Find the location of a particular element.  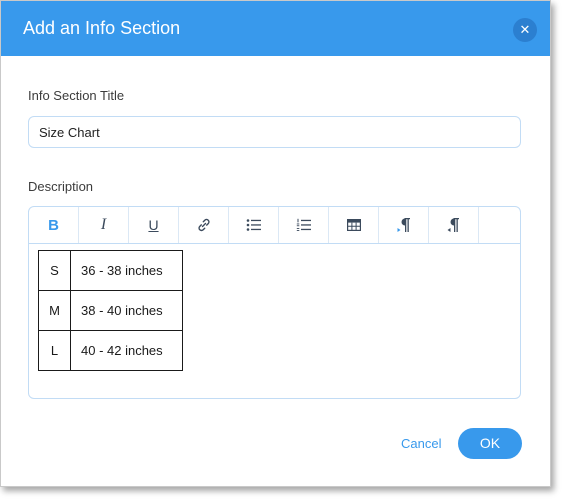

close-button: ✕ is located at coordinates (525, 30).